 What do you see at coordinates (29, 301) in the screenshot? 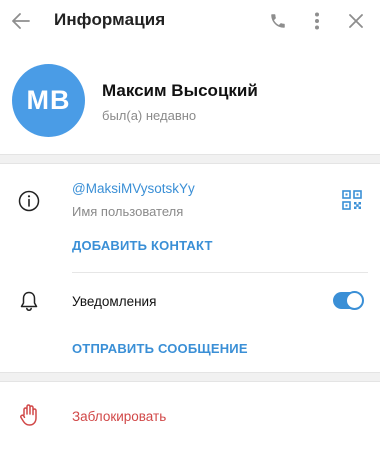
I see `bell-icon` at bounding box center [29, 301].